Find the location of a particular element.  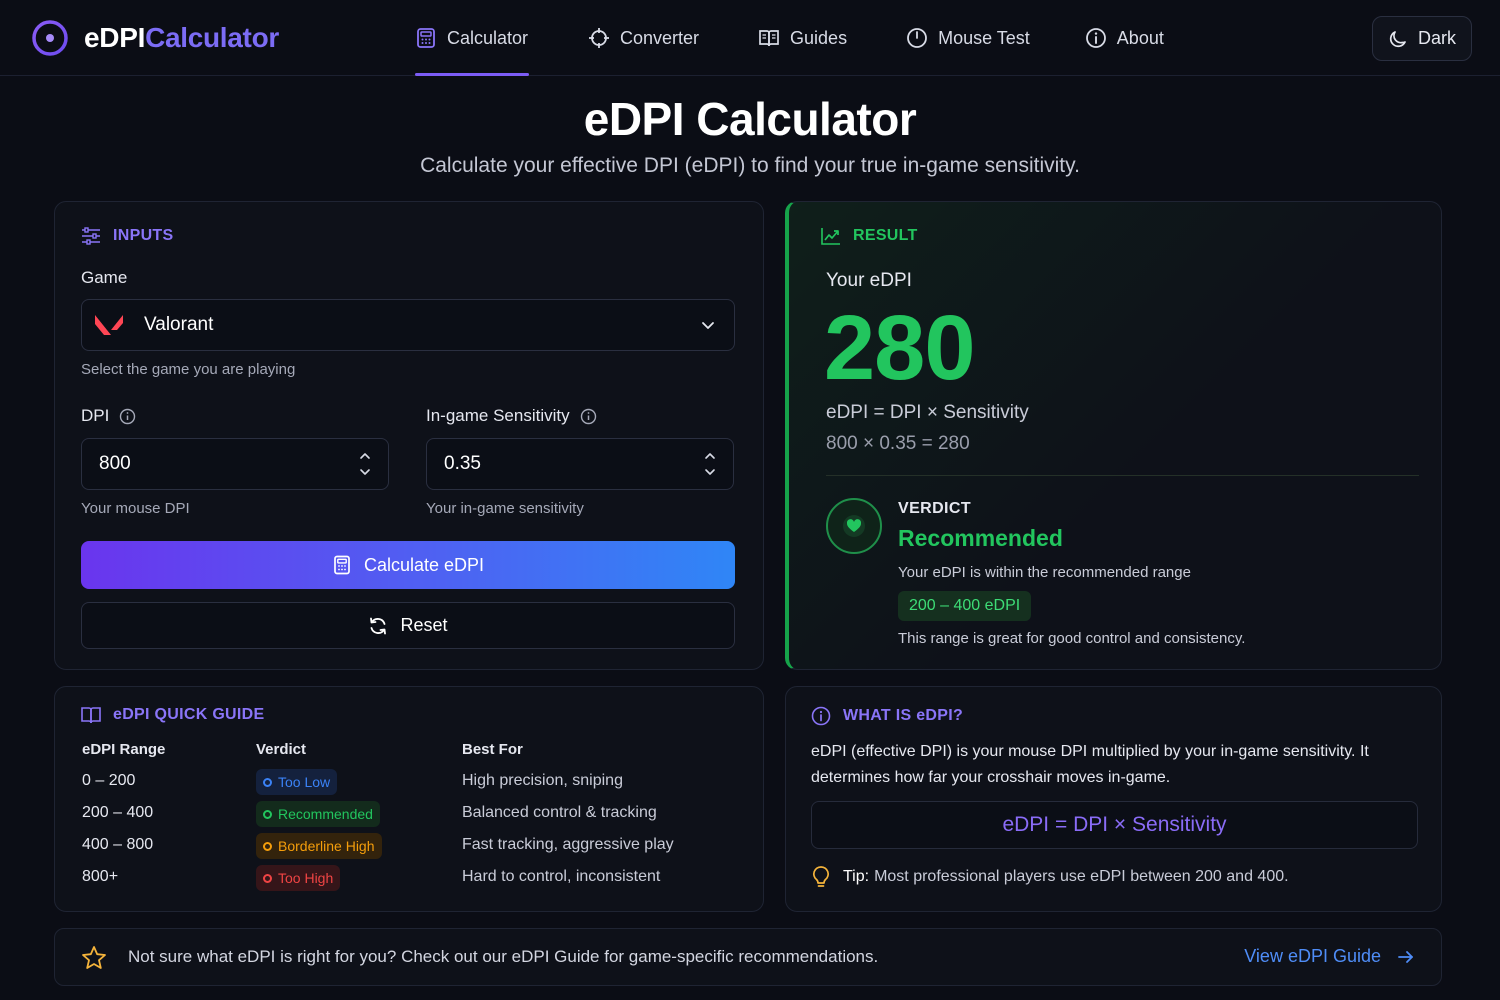

tip-label: Tip: is located at coordinates (856, 876).